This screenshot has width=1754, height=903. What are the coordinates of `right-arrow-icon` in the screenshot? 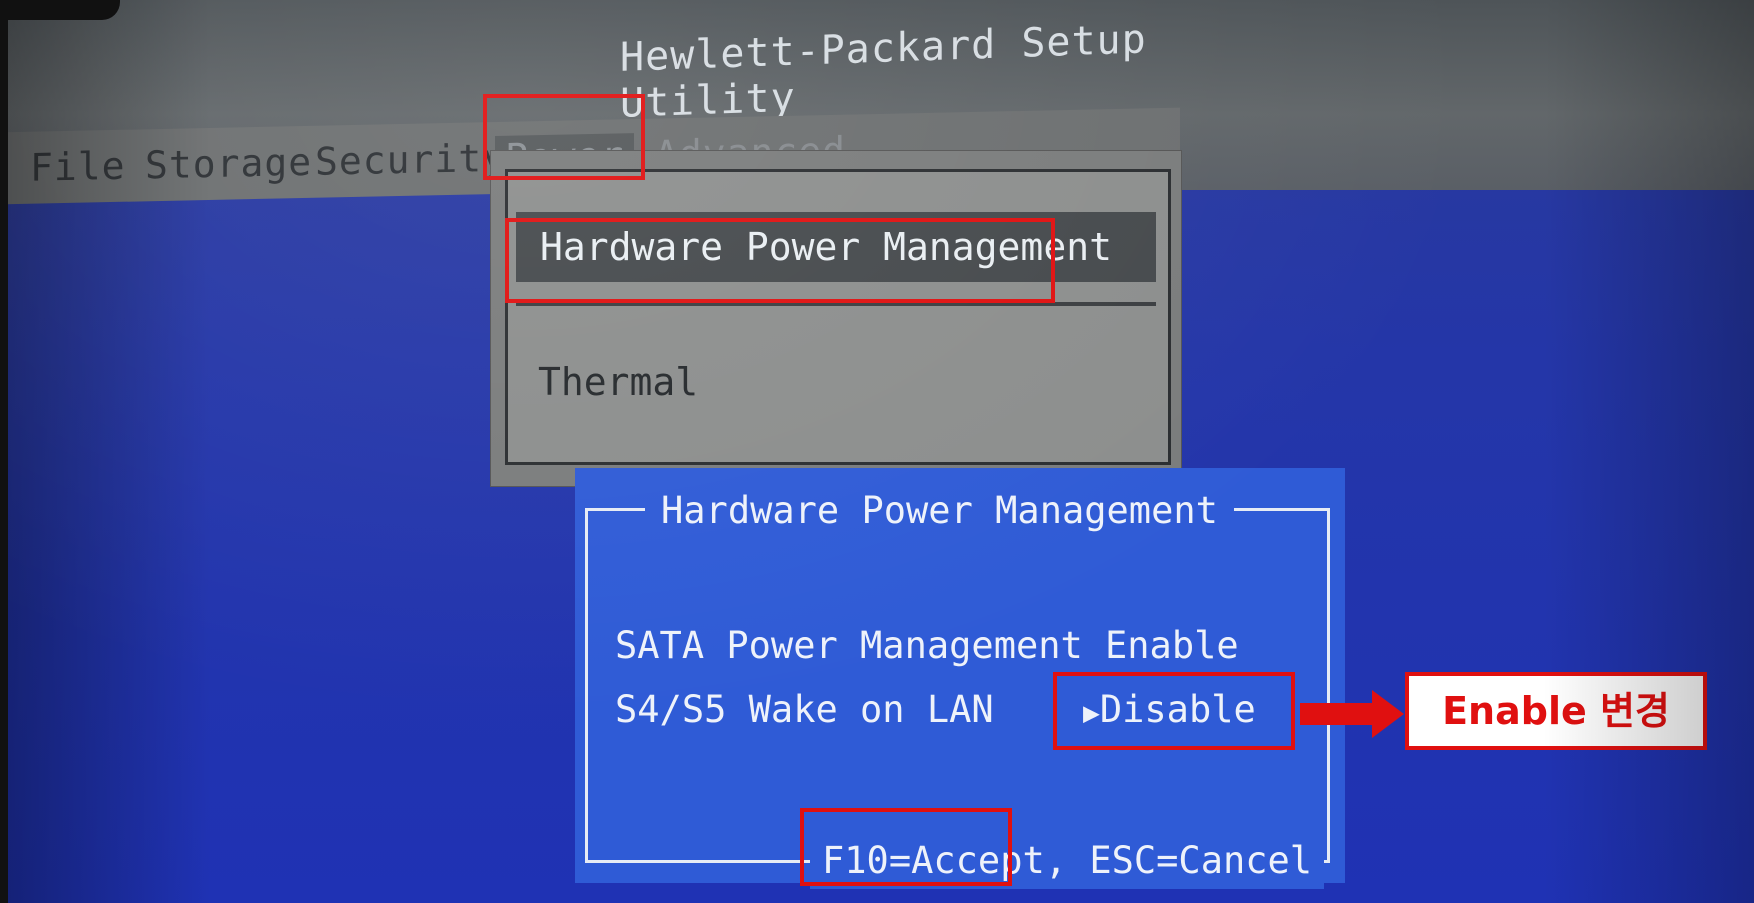 It's located at (1388, 714).